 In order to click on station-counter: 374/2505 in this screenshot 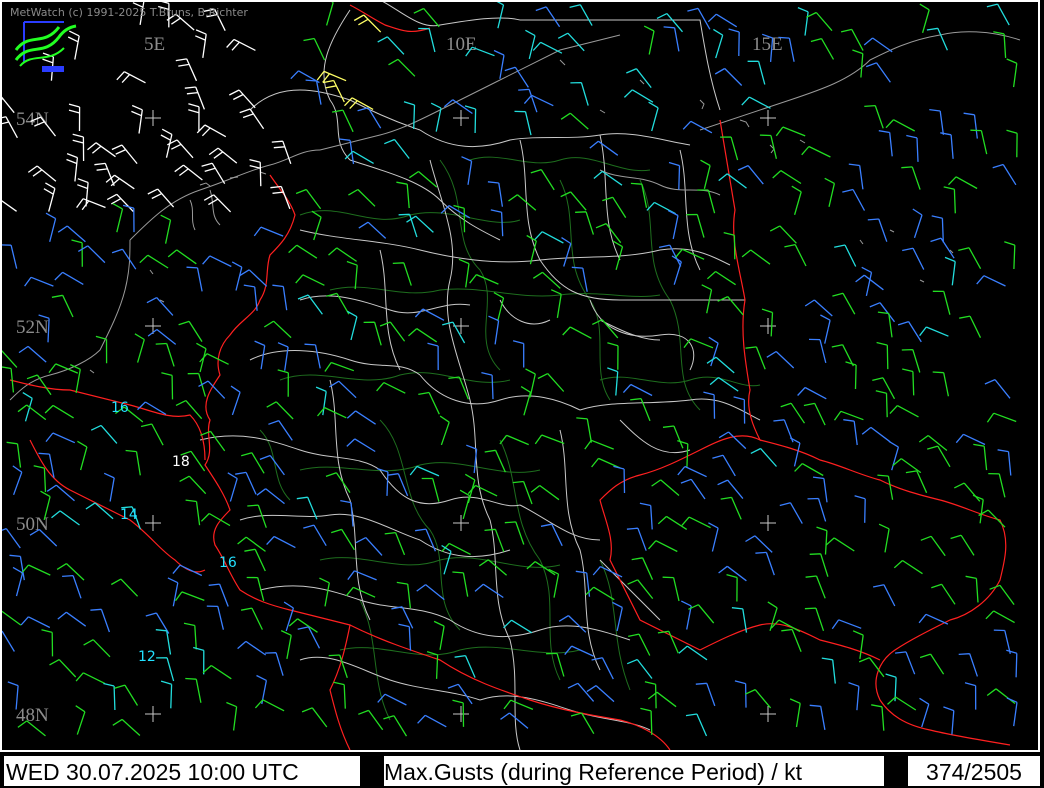, I will do `click(974, 771)`.